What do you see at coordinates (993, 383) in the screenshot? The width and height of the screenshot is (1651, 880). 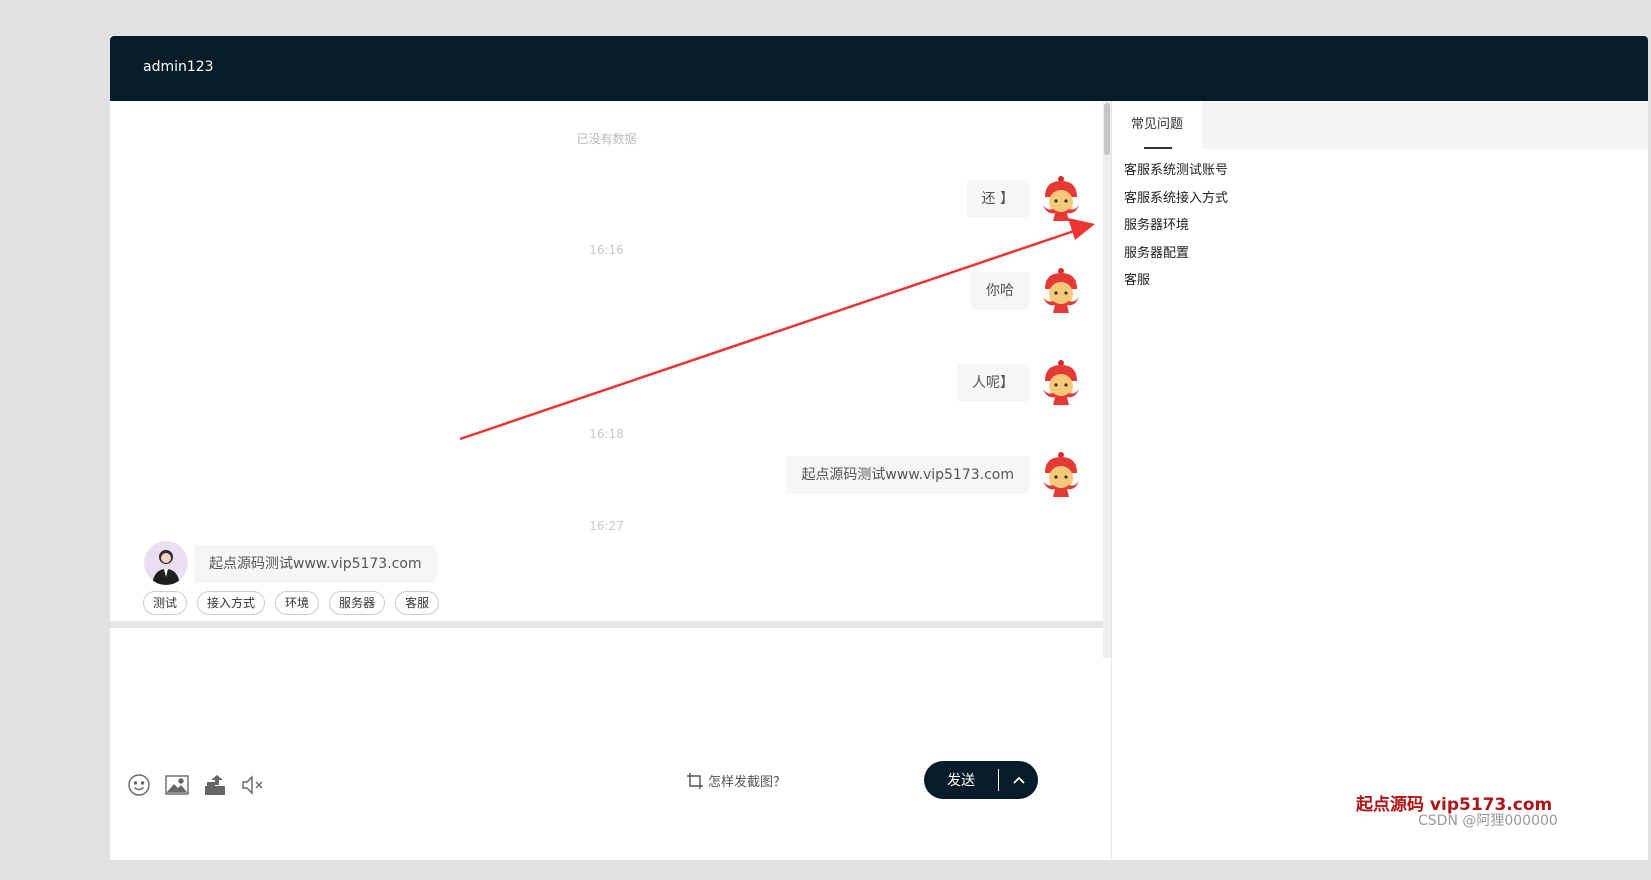 I see `message-bubble: 人呢】` at bounding box center [993, 383].